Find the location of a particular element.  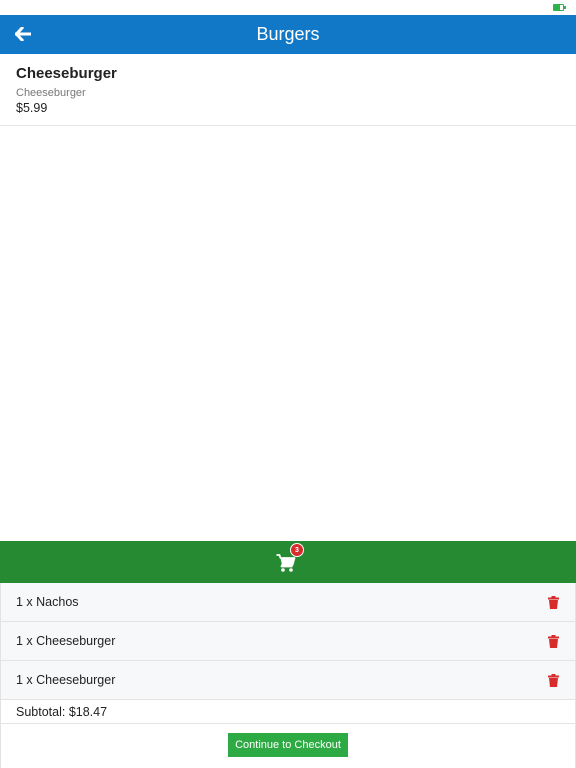

product-name: Cheeseburger is located at coordinates (66, 73).